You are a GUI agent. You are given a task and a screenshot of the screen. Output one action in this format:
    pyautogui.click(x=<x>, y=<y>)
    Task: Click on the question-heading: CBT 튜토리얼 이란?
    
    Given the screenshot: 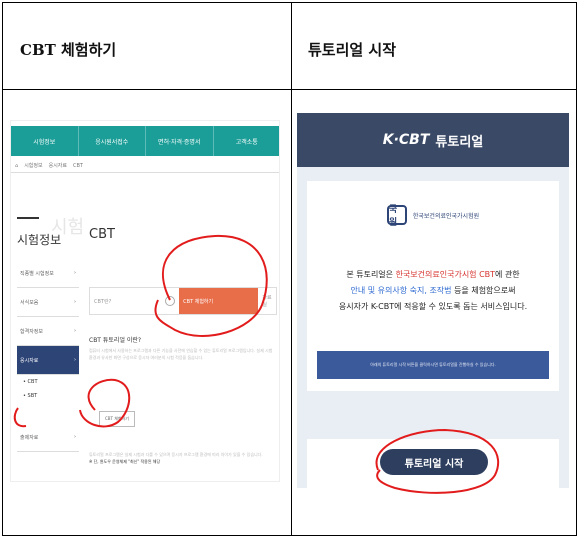 What is the action you would take?
    pyautogui.click(x=115, y=340)
    